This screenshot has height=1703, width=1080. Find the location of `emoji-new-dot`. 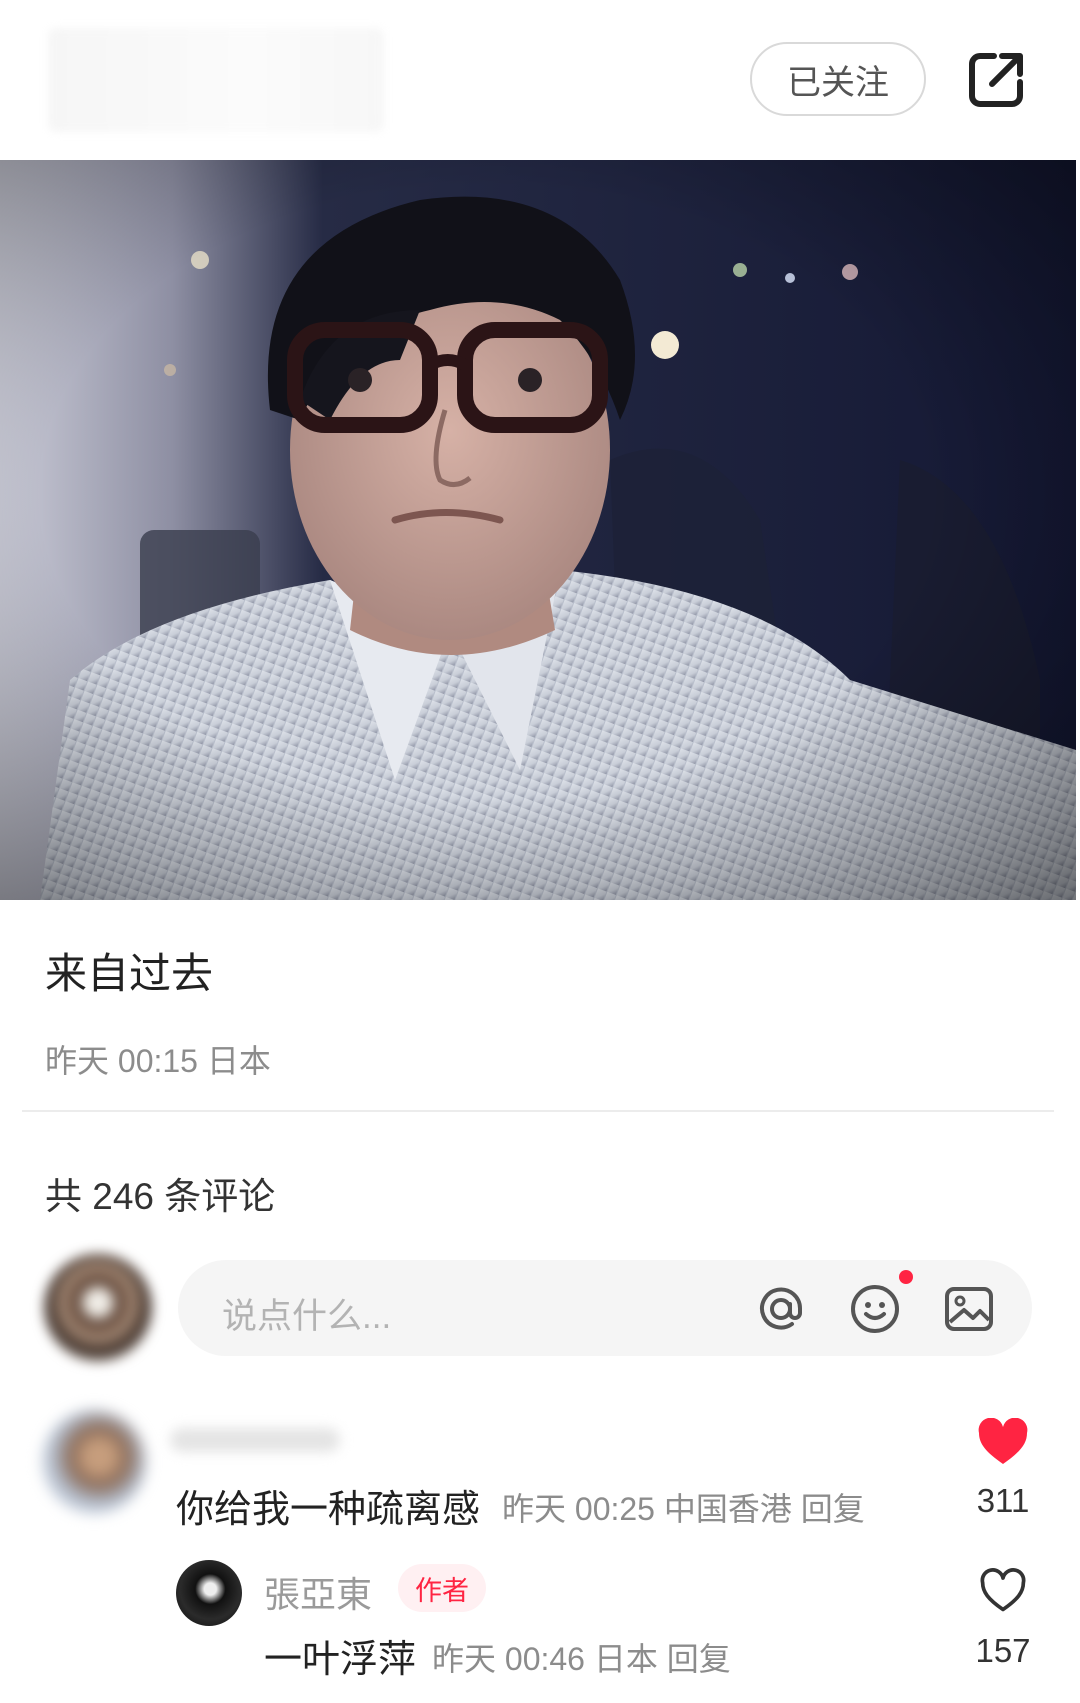

emoji-new-dot is located at coordinates (906, 1277).